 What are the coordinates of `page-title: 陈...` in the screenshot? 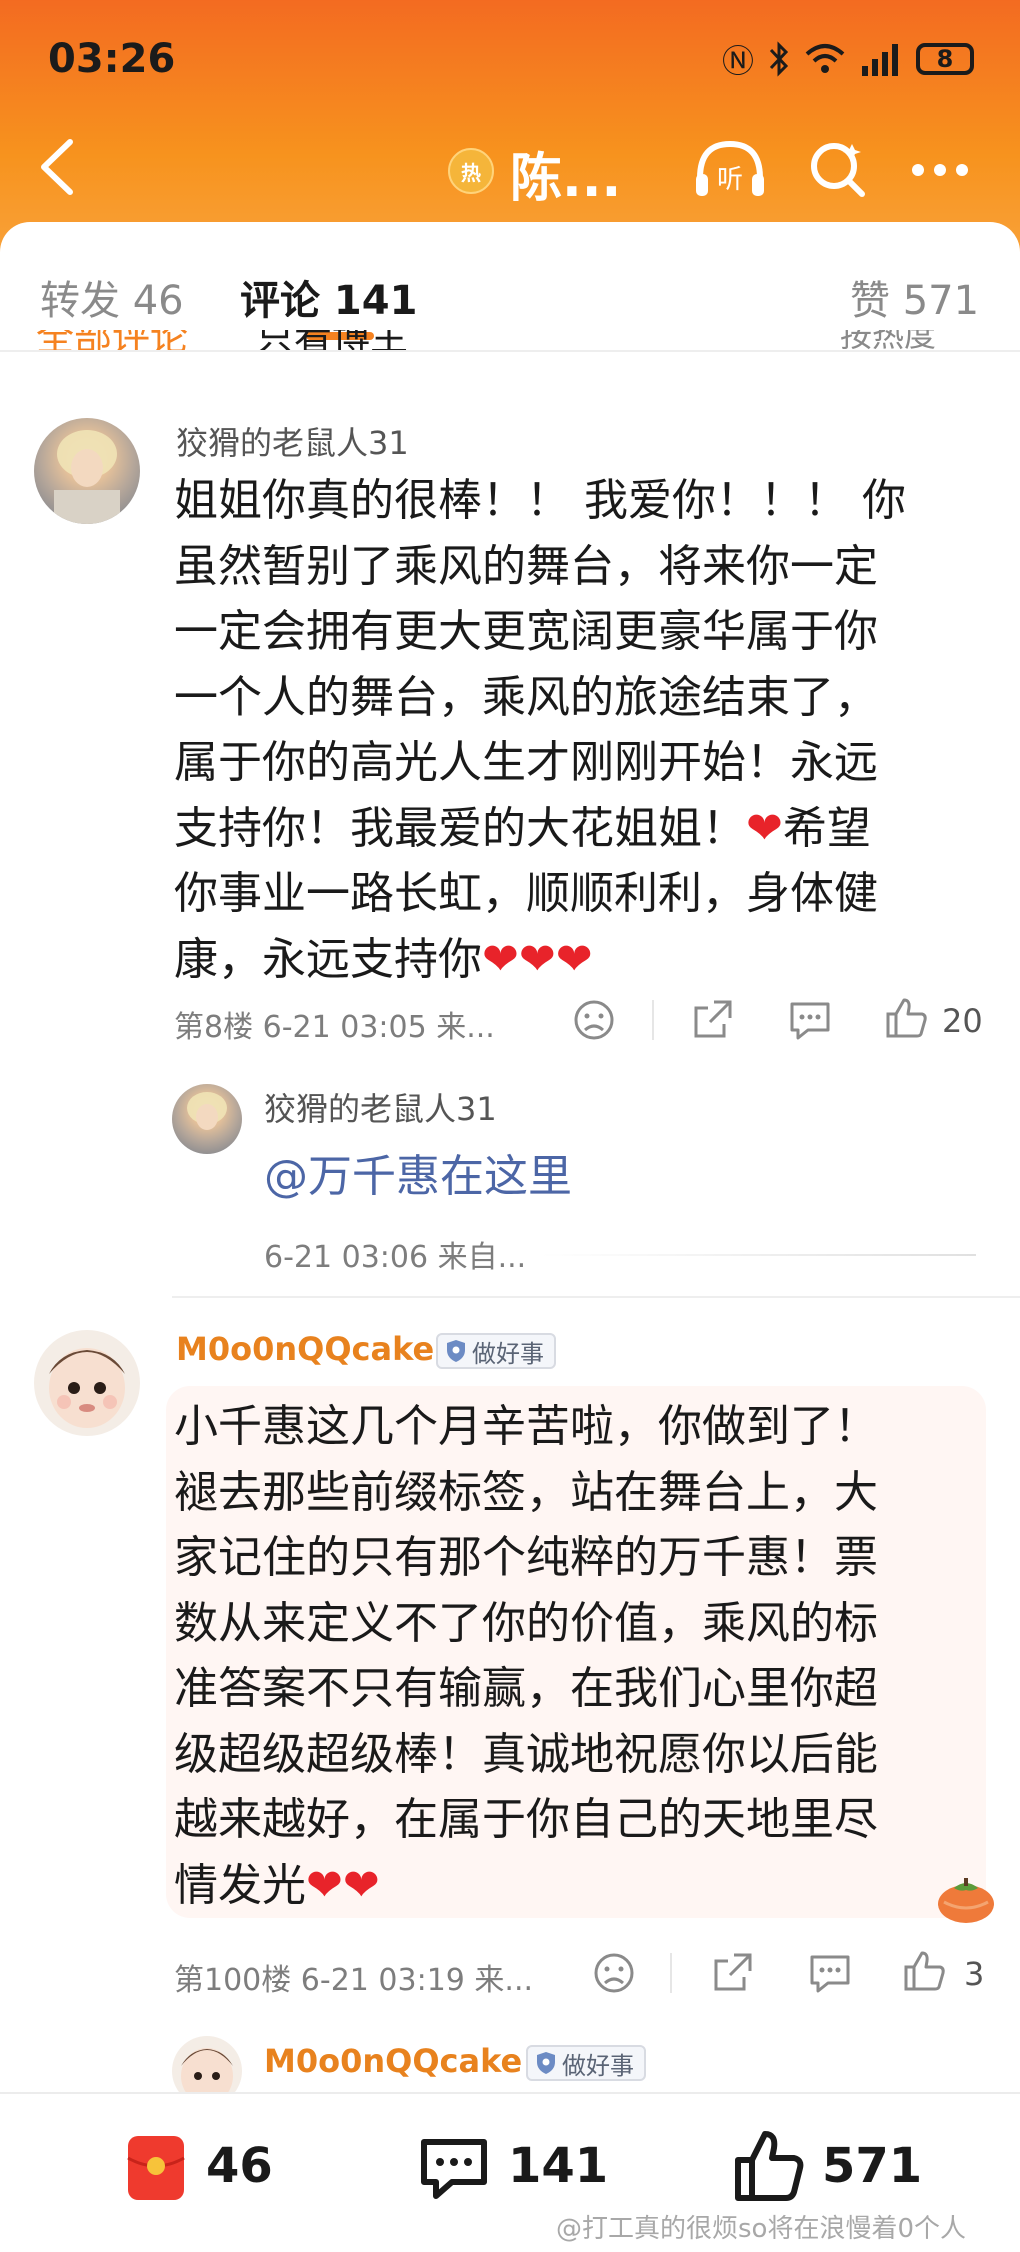 It's located at (565, 173).